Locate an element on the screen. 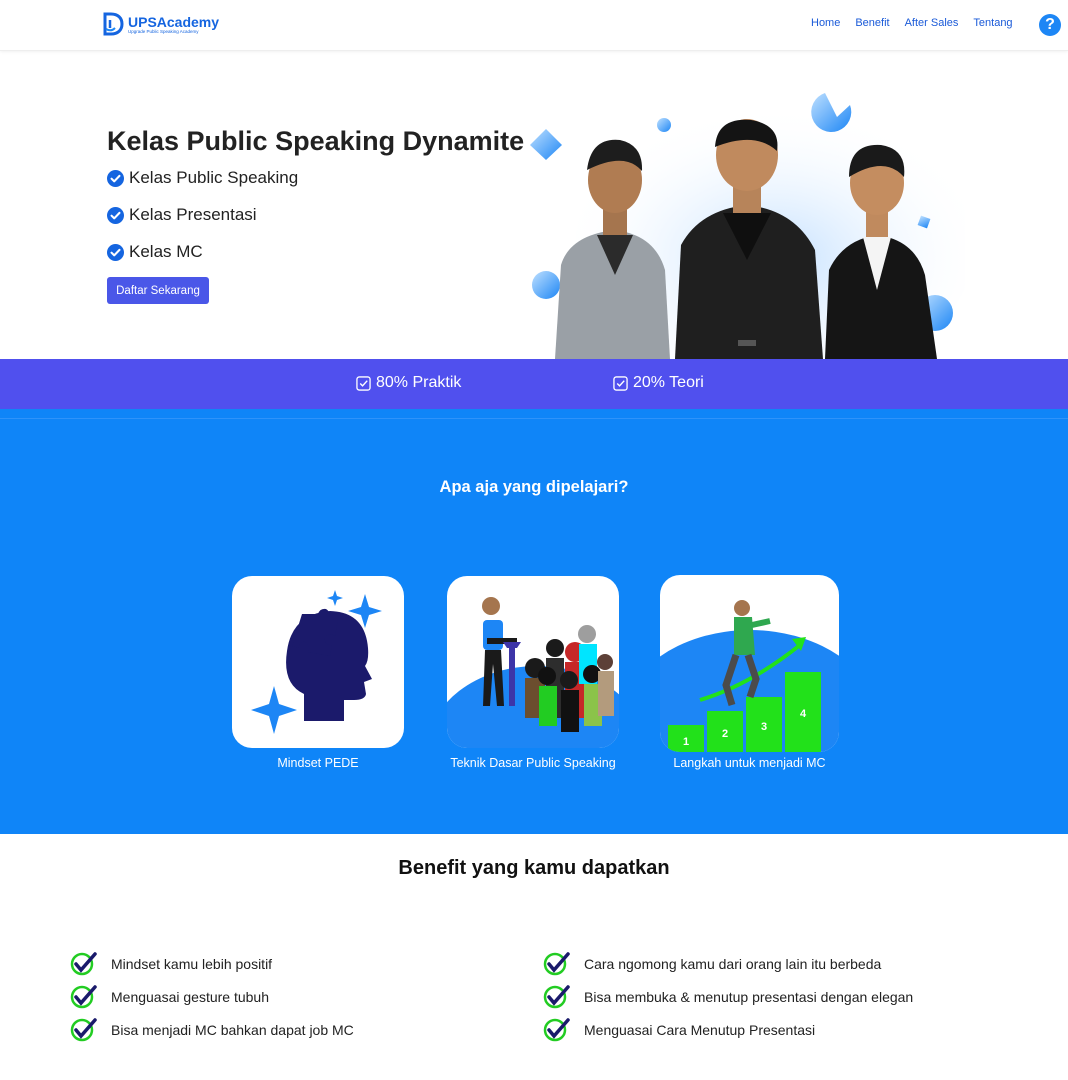 The width and height of the screenshot is (1068, 1080). learn-card-mc: 1 2 3 4 is located at coordinates (749, 663).